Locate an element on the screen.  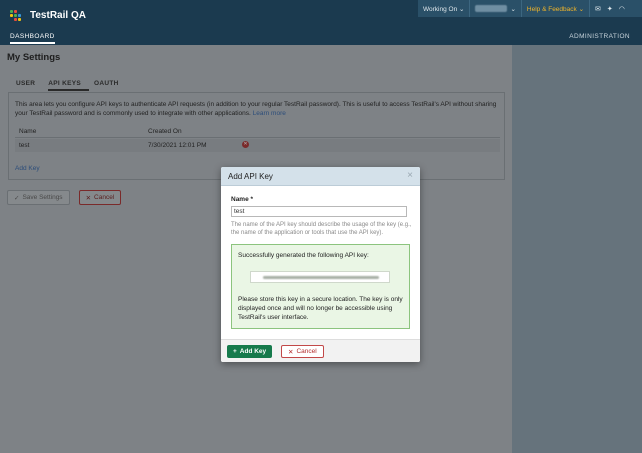
testrail-logo-icon is located at coordinates (16, 16).